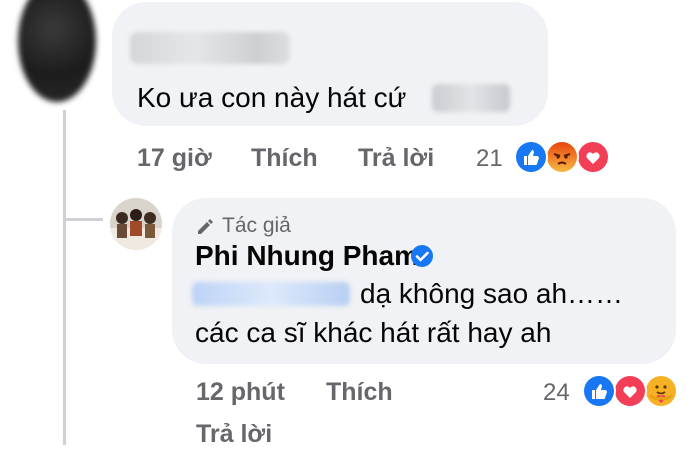 The width and height of the screenshot is (700, 449). Describe the element at coordinates (136, 224) in the screenshot. I see `author-avatar` at that location.